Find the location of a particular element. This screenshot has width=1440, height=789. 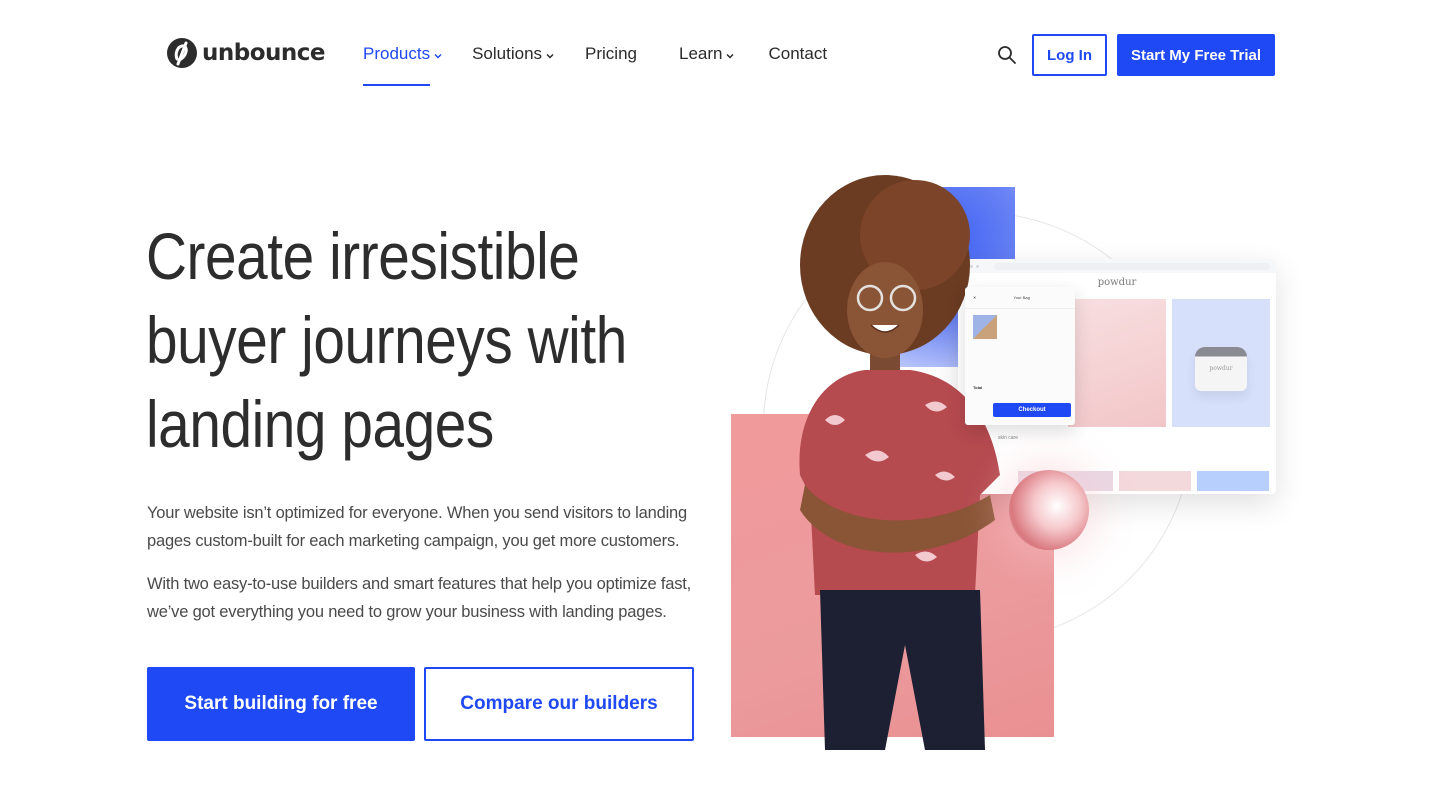

checkout-button: Checkout is located at coordinates (1032, 410).